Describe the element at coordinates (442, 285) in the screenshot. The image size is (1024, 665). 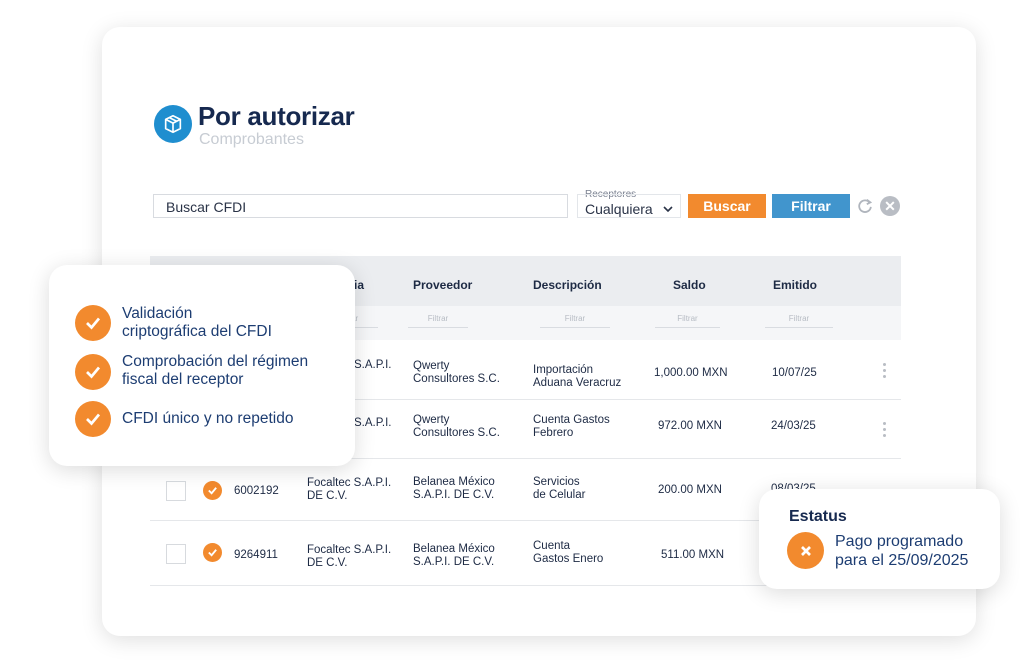
I see `column-header-proveedor: Proveedor` at that location.